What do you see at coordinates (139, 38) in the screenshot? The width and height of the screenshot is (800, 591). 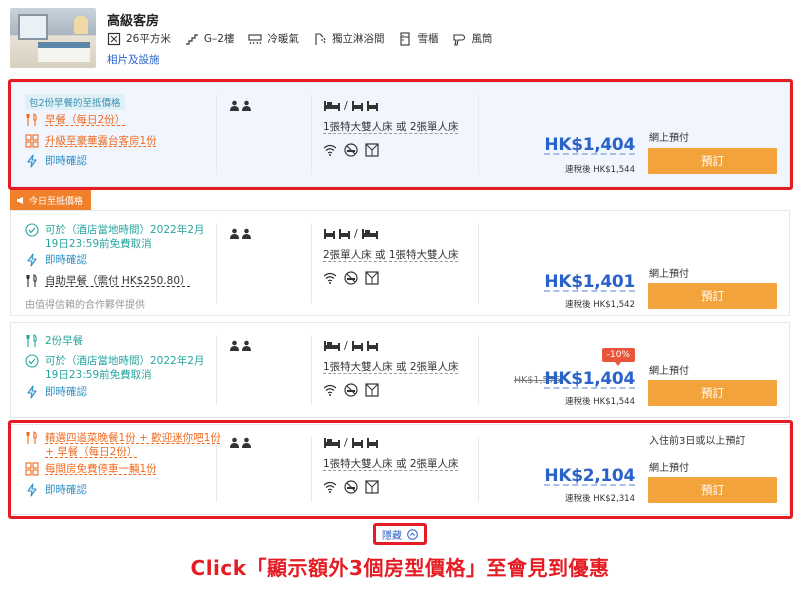 I see `amenity-area: 26平方米` at bounding box center [139, 38].